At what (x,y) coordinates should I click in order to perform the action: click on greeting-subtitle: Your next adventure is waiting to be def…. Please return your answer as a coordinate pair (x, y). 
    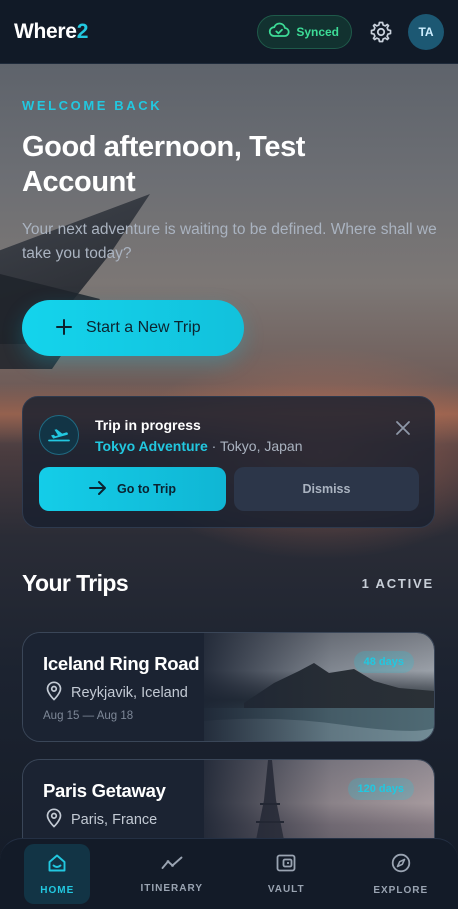
    Looking at the image, I should click on (229, 241).